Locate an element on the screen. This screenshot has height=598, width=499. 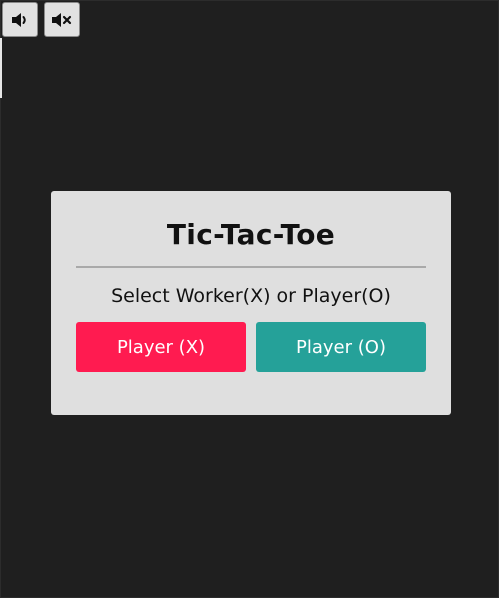
choice-buttons: Player (X) Player (O) is located at coordinates (251, 347).